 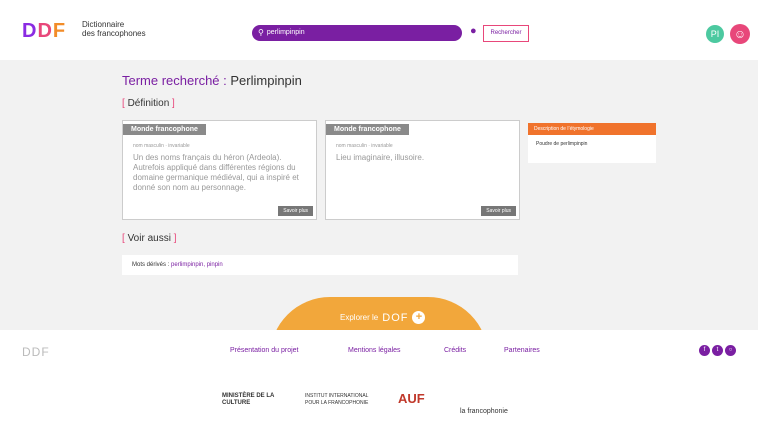 What do you see at coordinates (455, 350) in the screenshot?
I see `footer-link-credits: Crédits` at bounding box center [455, 350].